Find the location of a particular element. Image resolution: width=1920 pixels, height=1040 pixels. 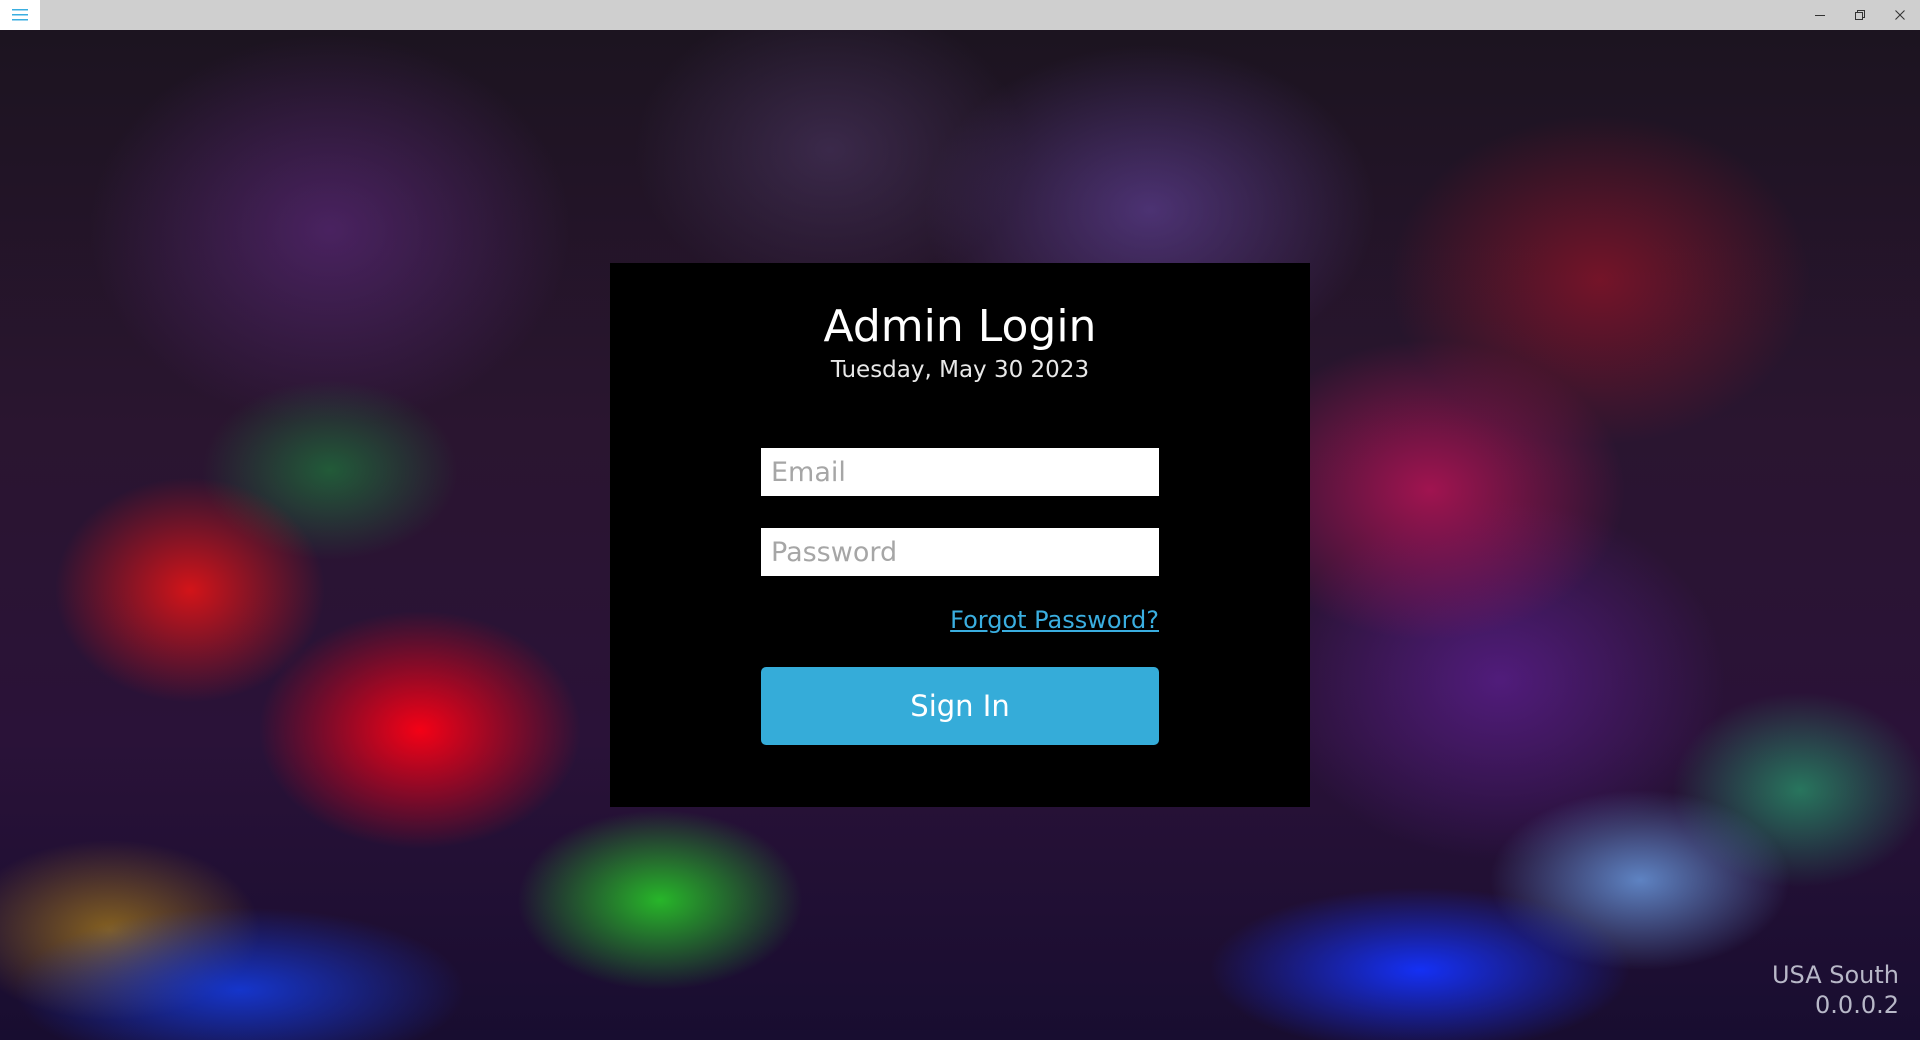

forgot-password-link: Forgot Password? is located at coordinates (1054, 620).